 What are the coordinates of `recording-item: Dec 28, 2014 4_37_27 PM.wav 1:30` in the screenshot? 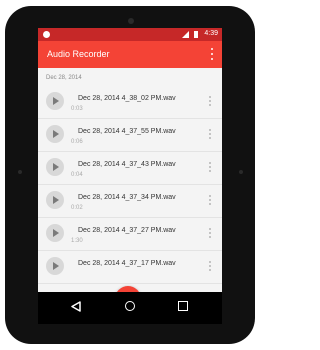 It's located at (130, 234).